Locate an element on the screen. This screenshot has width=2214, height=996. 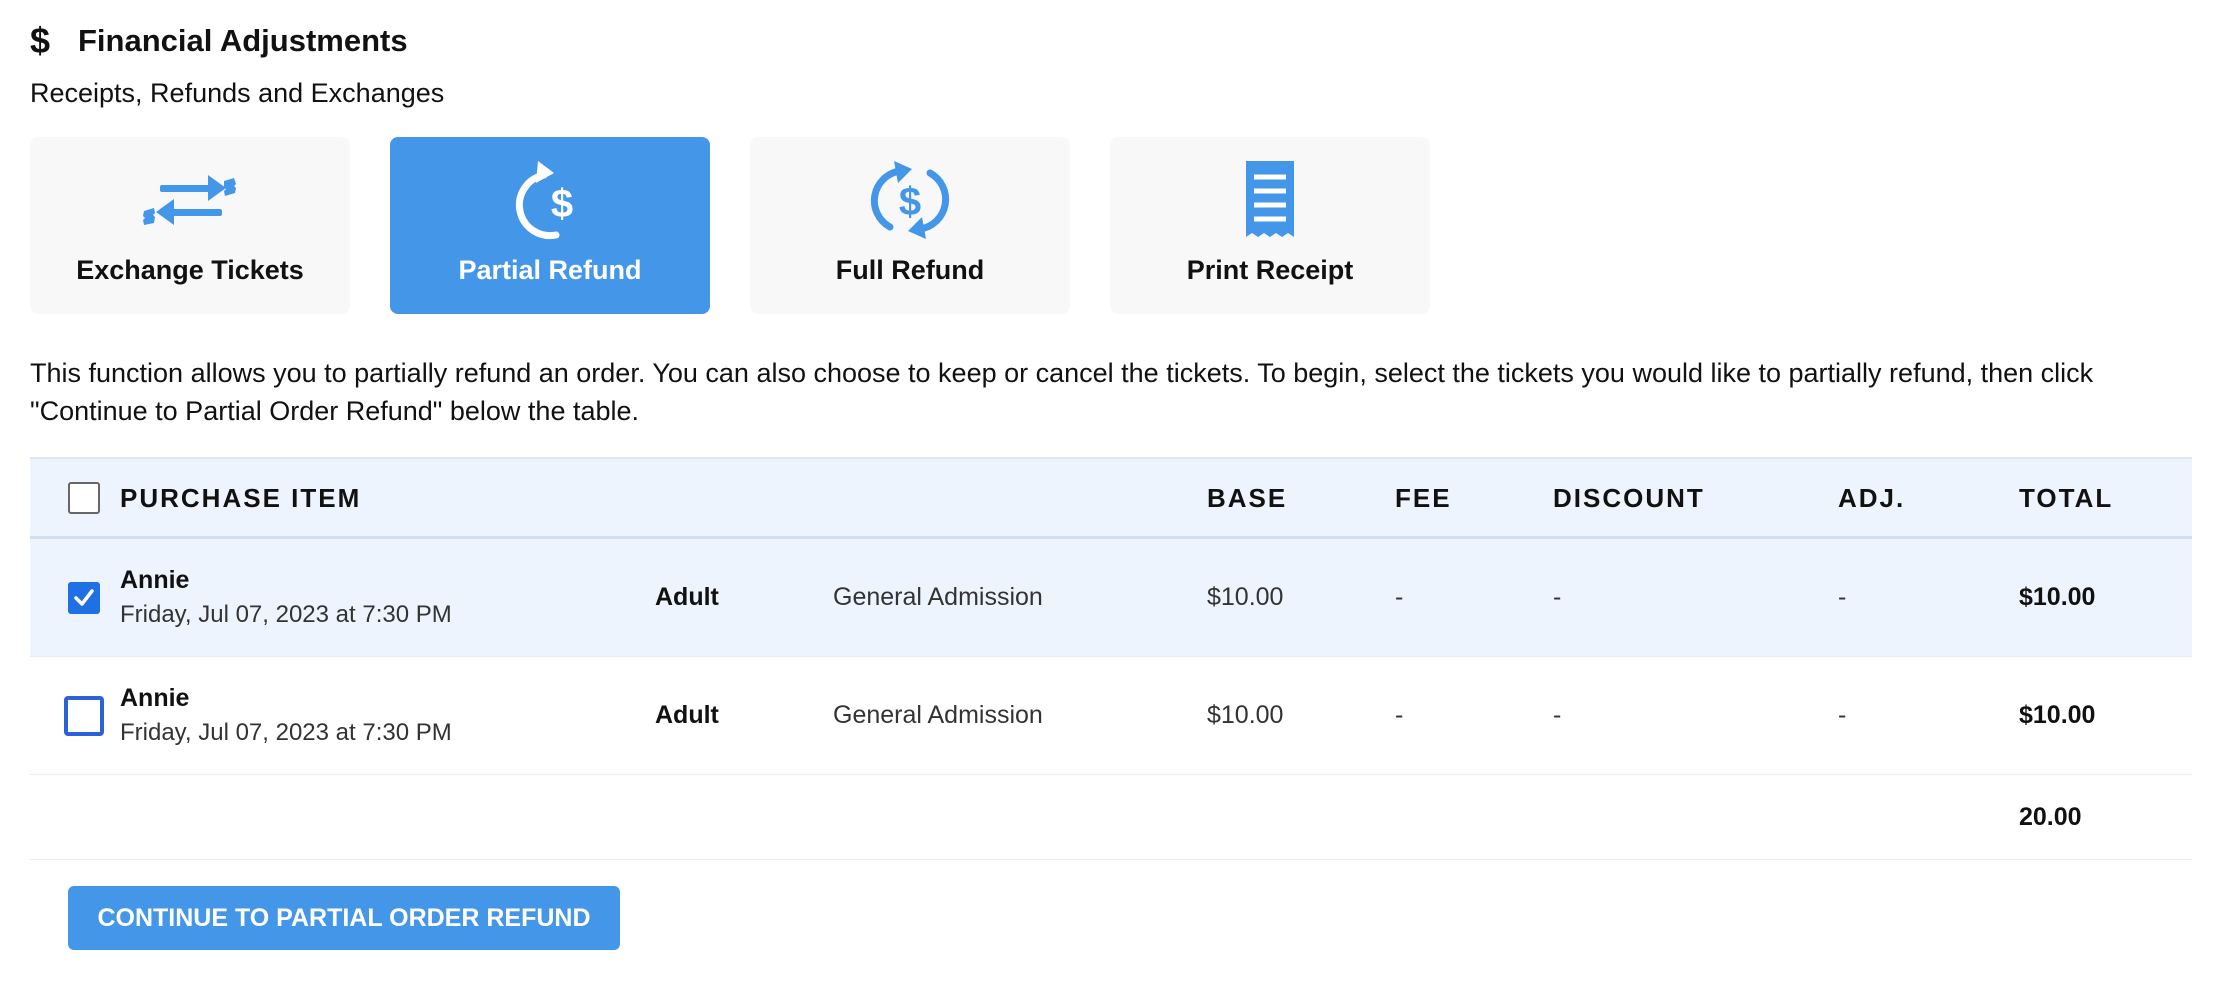
header-purchase-item: PURCHASE ITEM is located at coordinates (241, 498).